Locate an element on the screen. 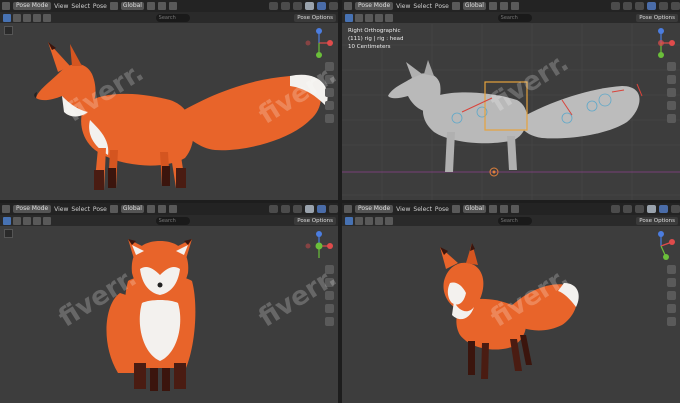 This screenshot has width=680, height=403. hand-icon is located at coordinates (671, 79).